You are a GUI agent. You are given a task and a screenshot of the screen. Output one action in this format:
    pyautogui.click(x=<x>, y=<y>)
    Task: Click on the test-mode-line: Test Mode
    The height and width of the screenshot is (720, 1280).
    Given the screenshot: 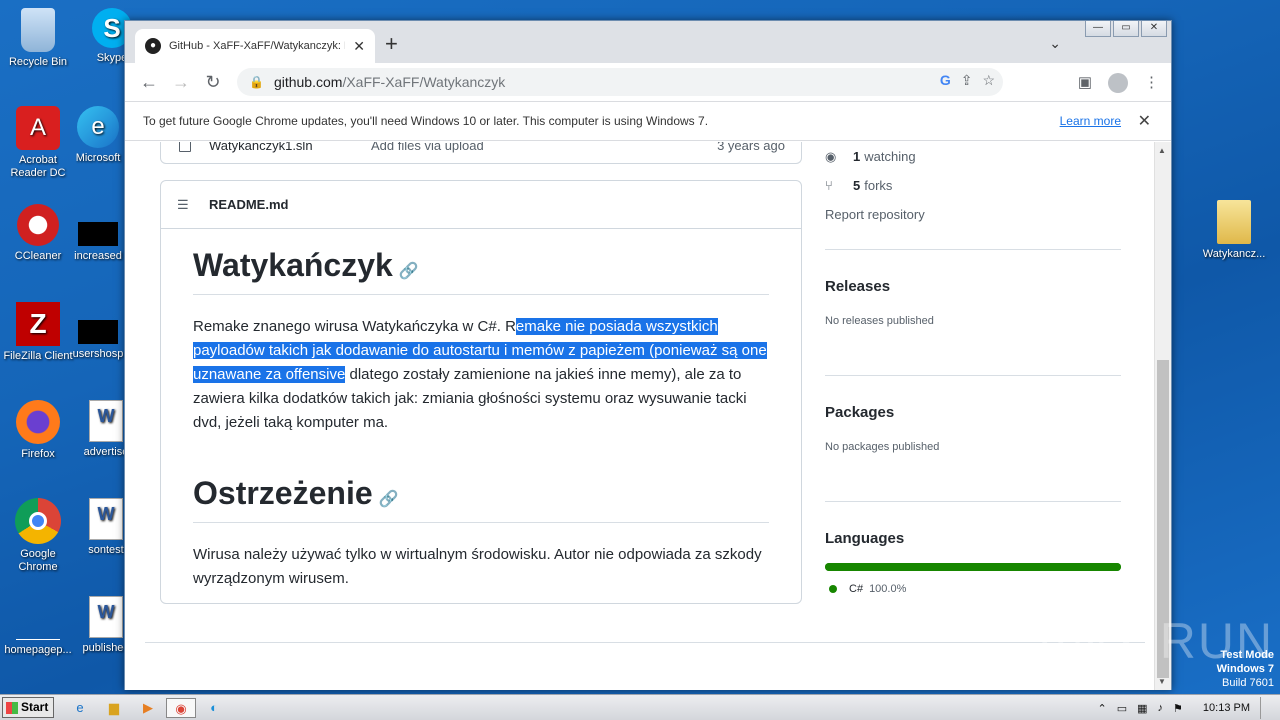 What is the action you would take?
    pyautogui.click(x=1247, y=655)
    